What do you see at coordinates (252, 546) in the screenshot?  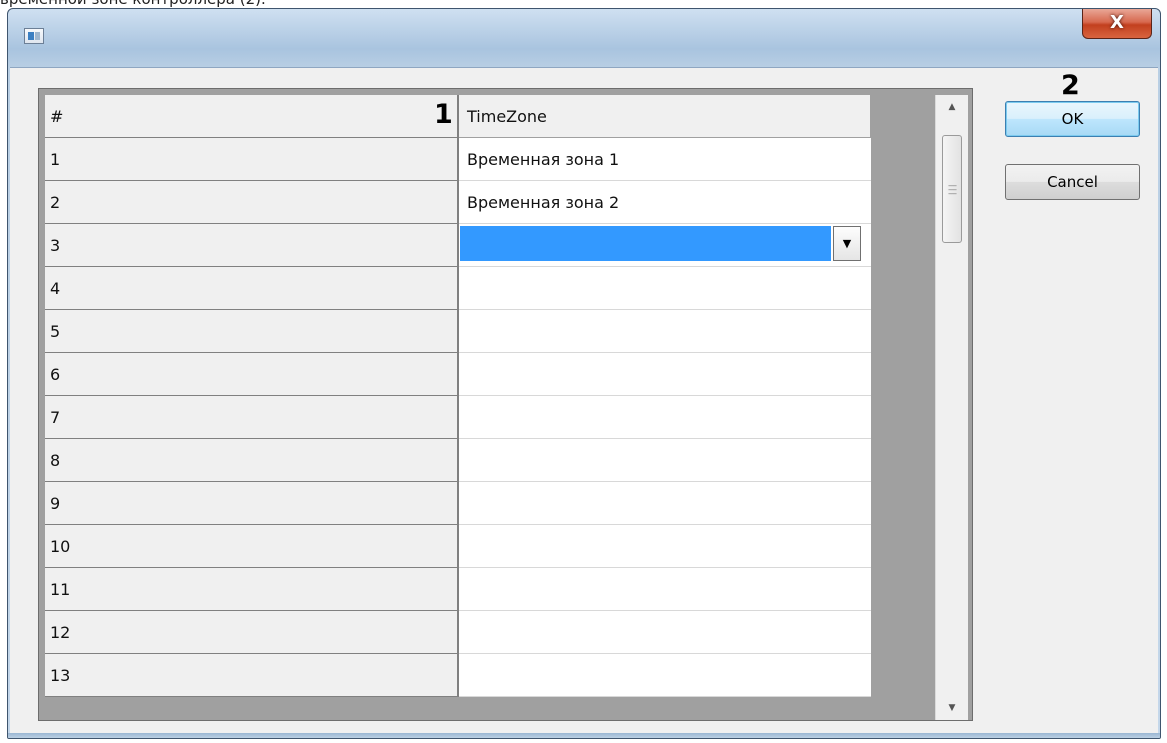 I see `row-header: 10` at bounding box center [252, 546].